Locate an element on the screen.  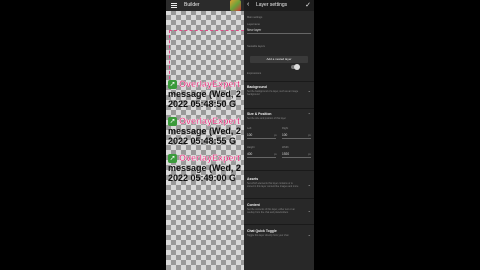
left-input: 100 is located at coordinates (249, 135).